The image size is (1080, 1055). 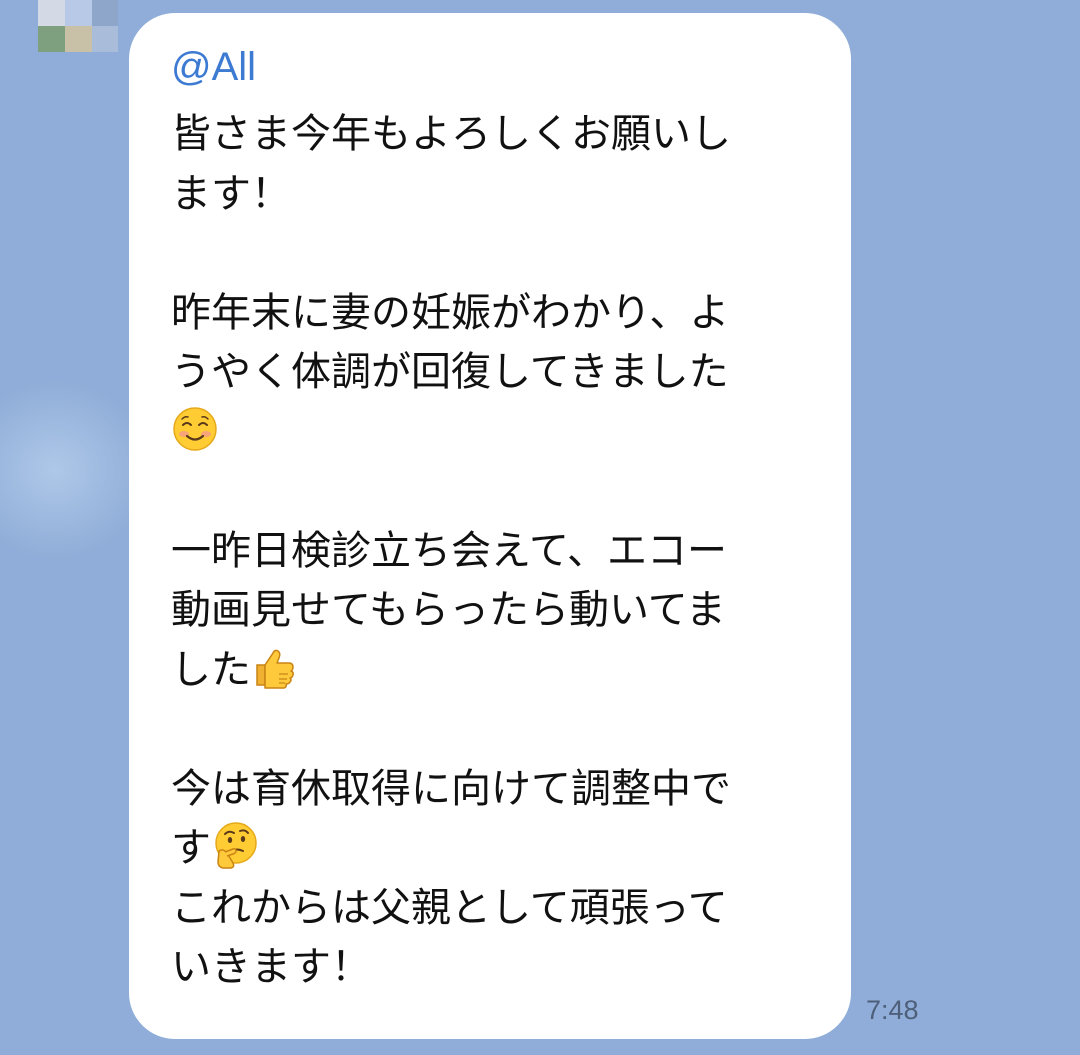 What do you see at coordinates (496, 433) in the screenshot?
I see `message-line-emoji` at bounding box center [496, 433].